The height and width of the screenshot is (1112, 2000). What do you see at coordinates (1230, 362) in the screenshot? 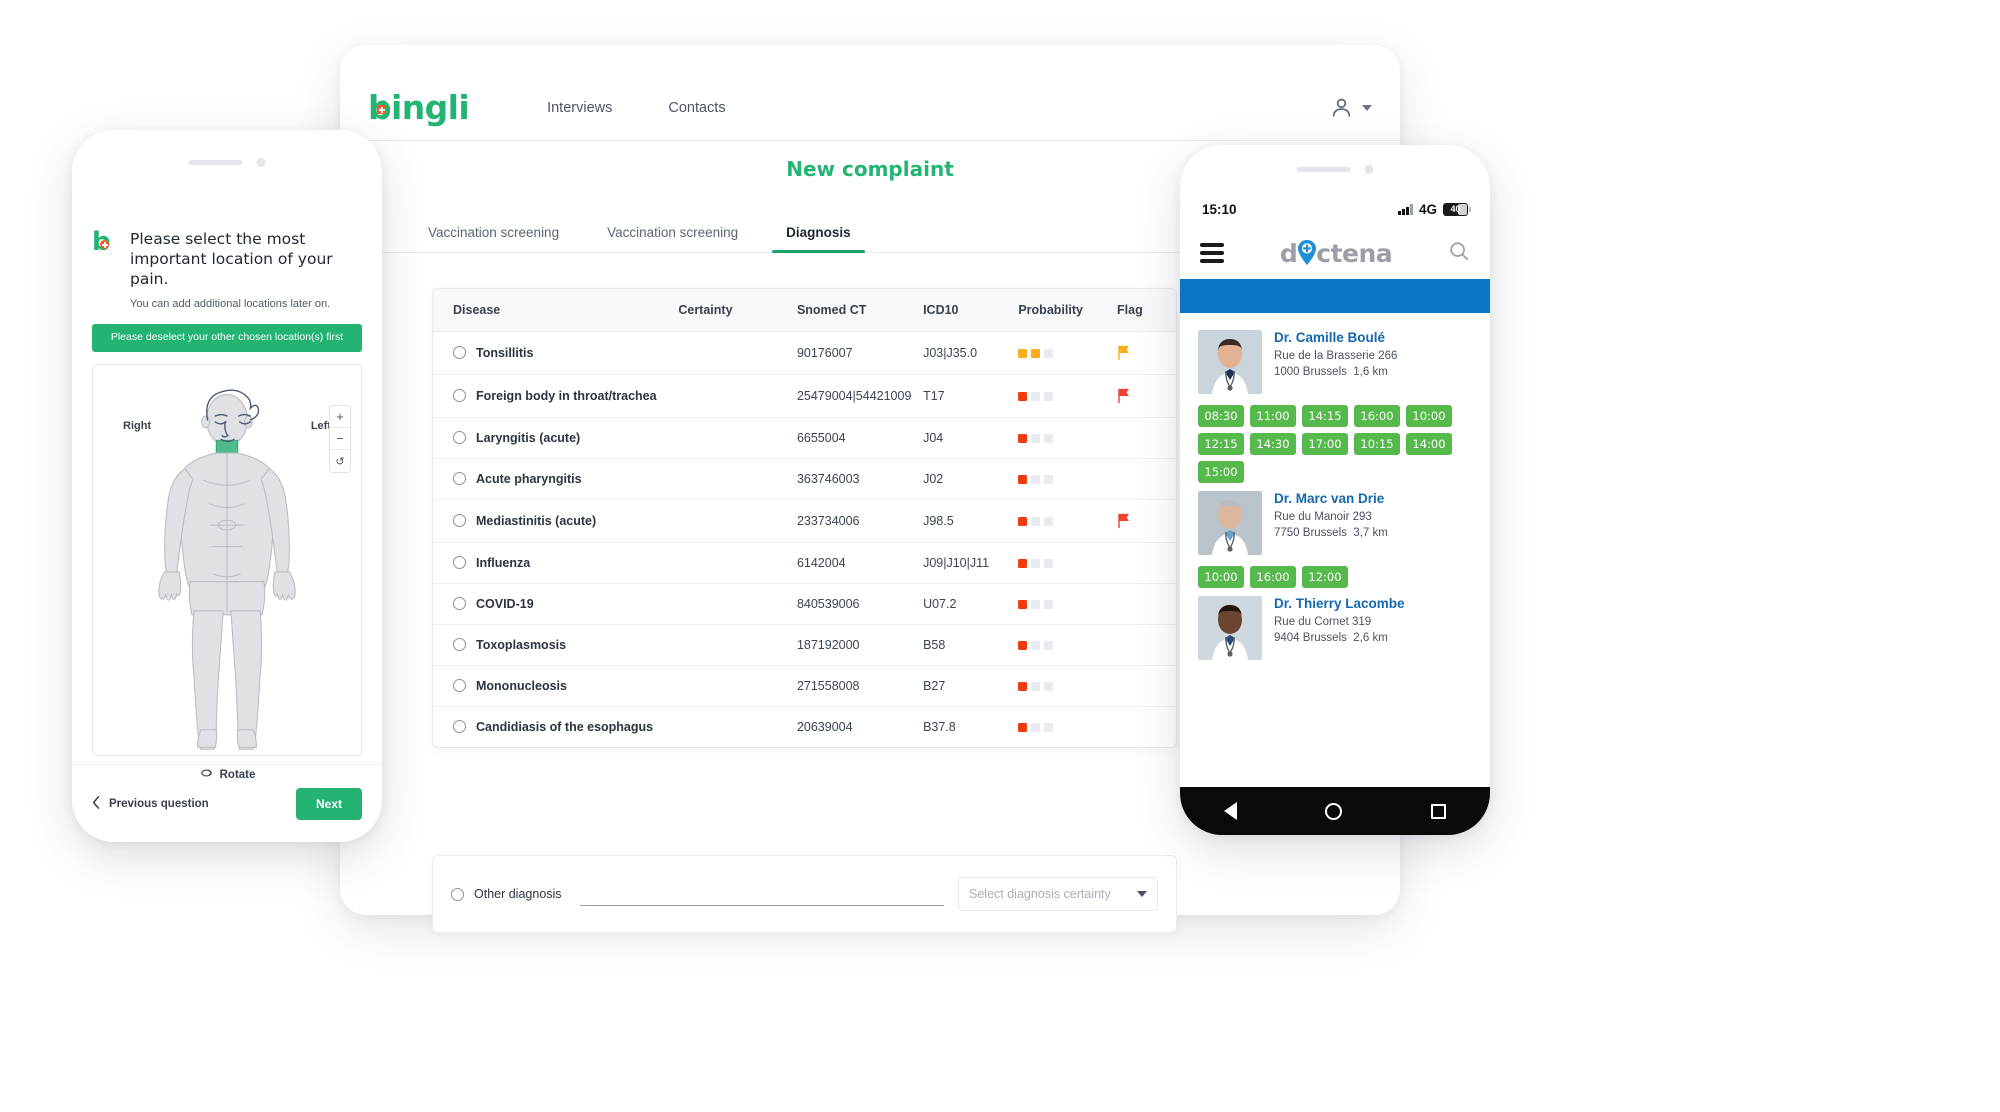
I see `doctor-photo` at bounding box center [1230, 362].